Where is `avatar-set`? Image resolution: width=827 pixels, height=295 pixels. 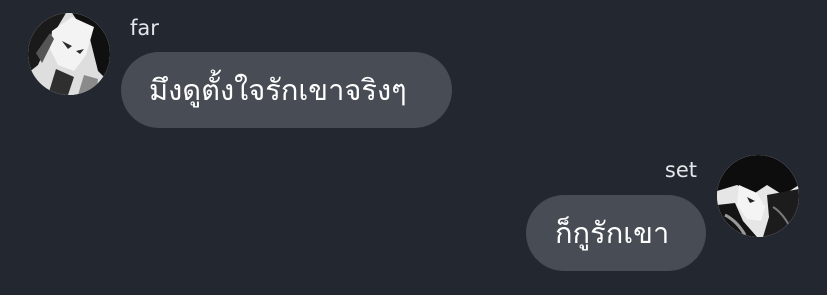 avatar-set is located at coordinates (758, 196).